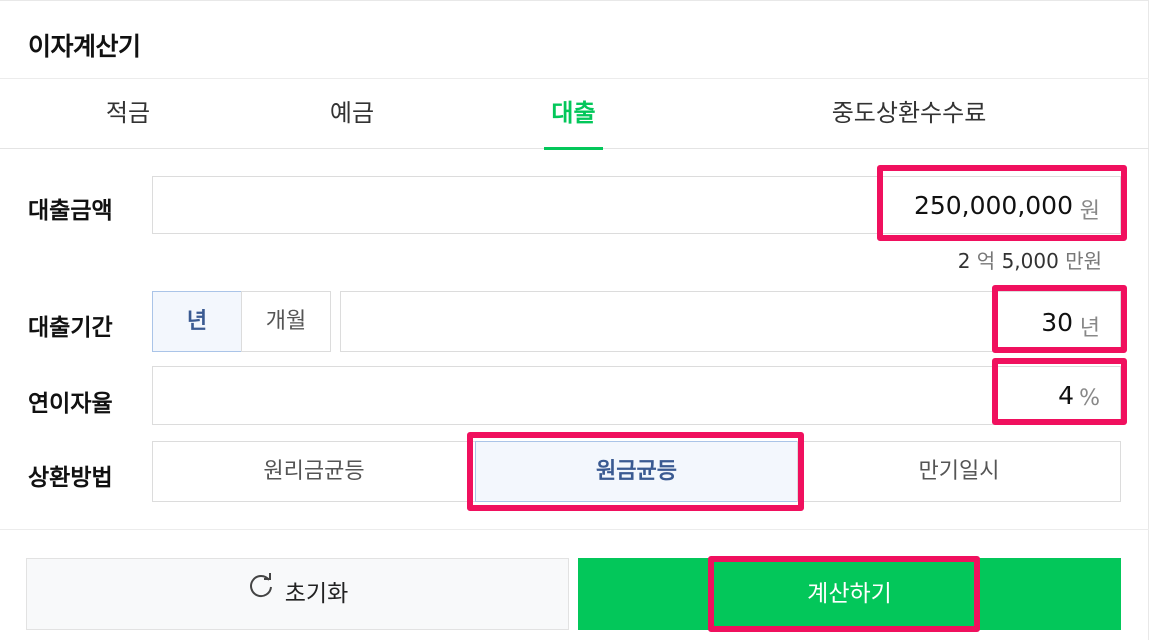  What do you see at coordinates (636, 205) in the screenshot?
I see `loan-amount-input: 250,000,000 원` at bounding box center [636, 205].